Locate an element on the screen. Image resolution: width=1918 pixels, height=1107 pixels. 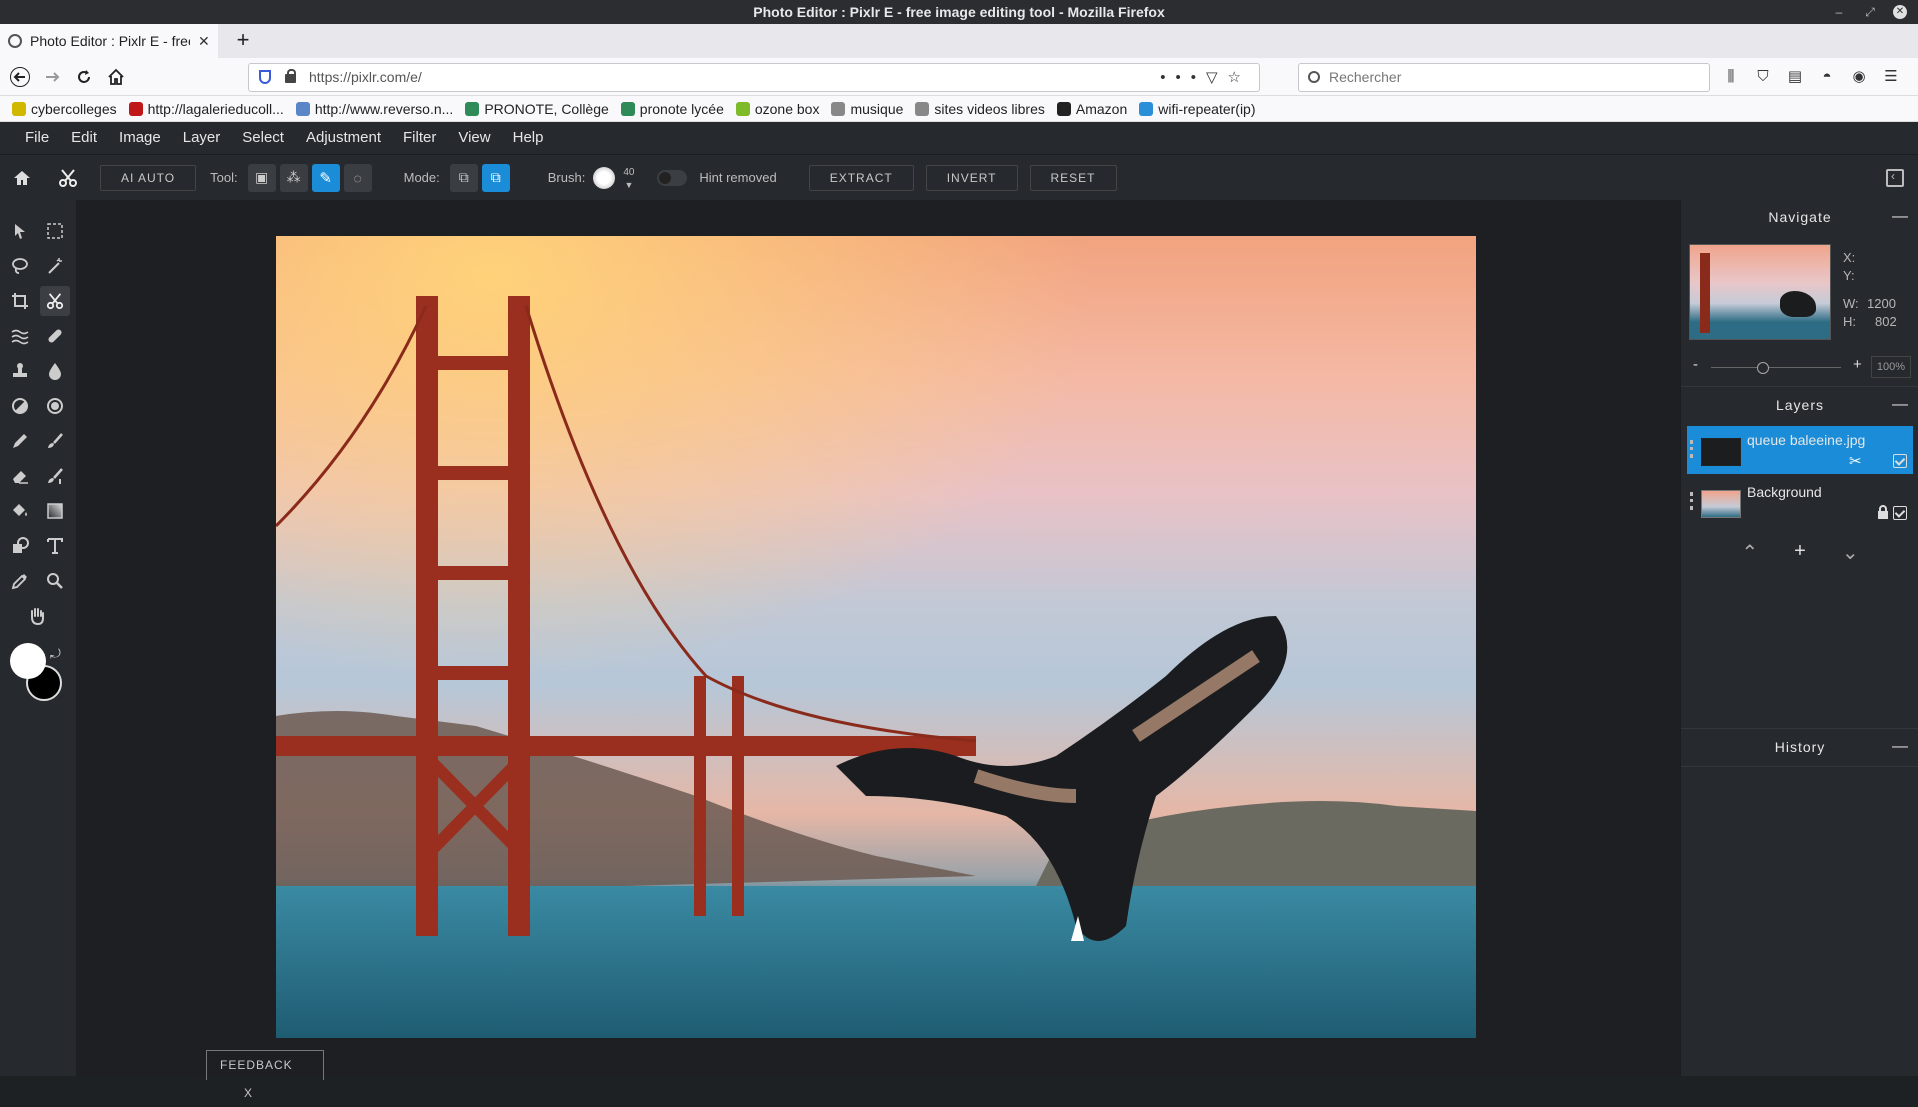
layers-header: Layers — is located at coordinates (1799, 405).